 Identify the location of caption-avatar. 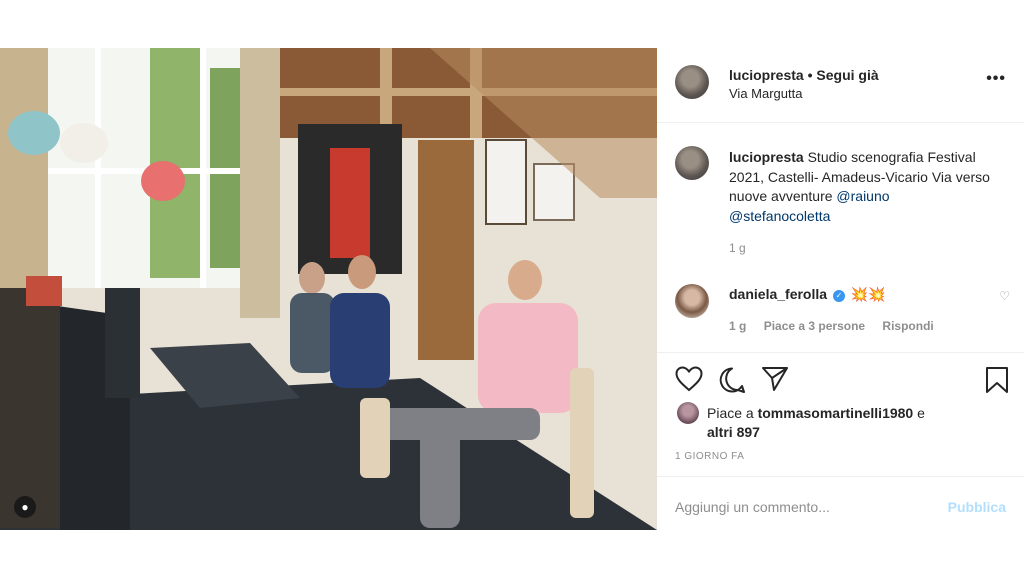
(692, 163).